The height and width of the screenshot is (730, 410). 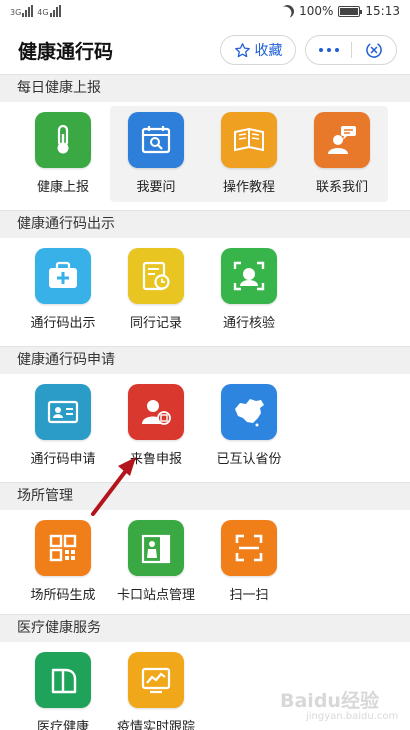 I want to click on section-header-venue-management: 场所管理, so click(x=205, y=496).